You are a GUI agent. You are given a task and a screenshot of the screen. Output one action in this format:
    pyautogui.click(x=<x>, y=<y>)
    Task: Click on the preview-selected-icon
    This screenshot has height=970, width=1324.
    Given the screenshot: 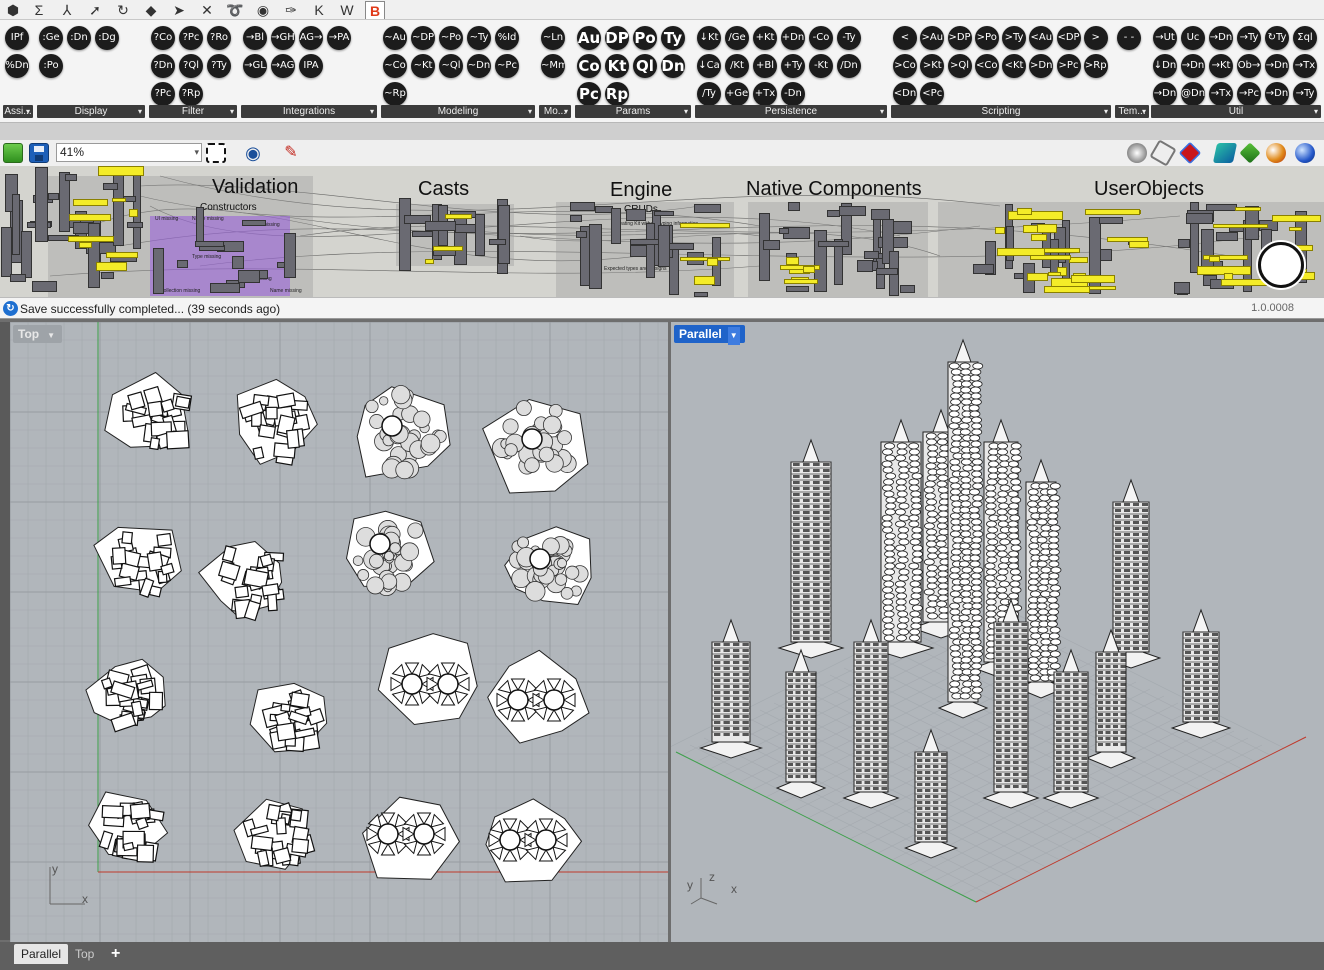 What is the action you would take?
    pyautogui.click(x=1225, y=153)
    